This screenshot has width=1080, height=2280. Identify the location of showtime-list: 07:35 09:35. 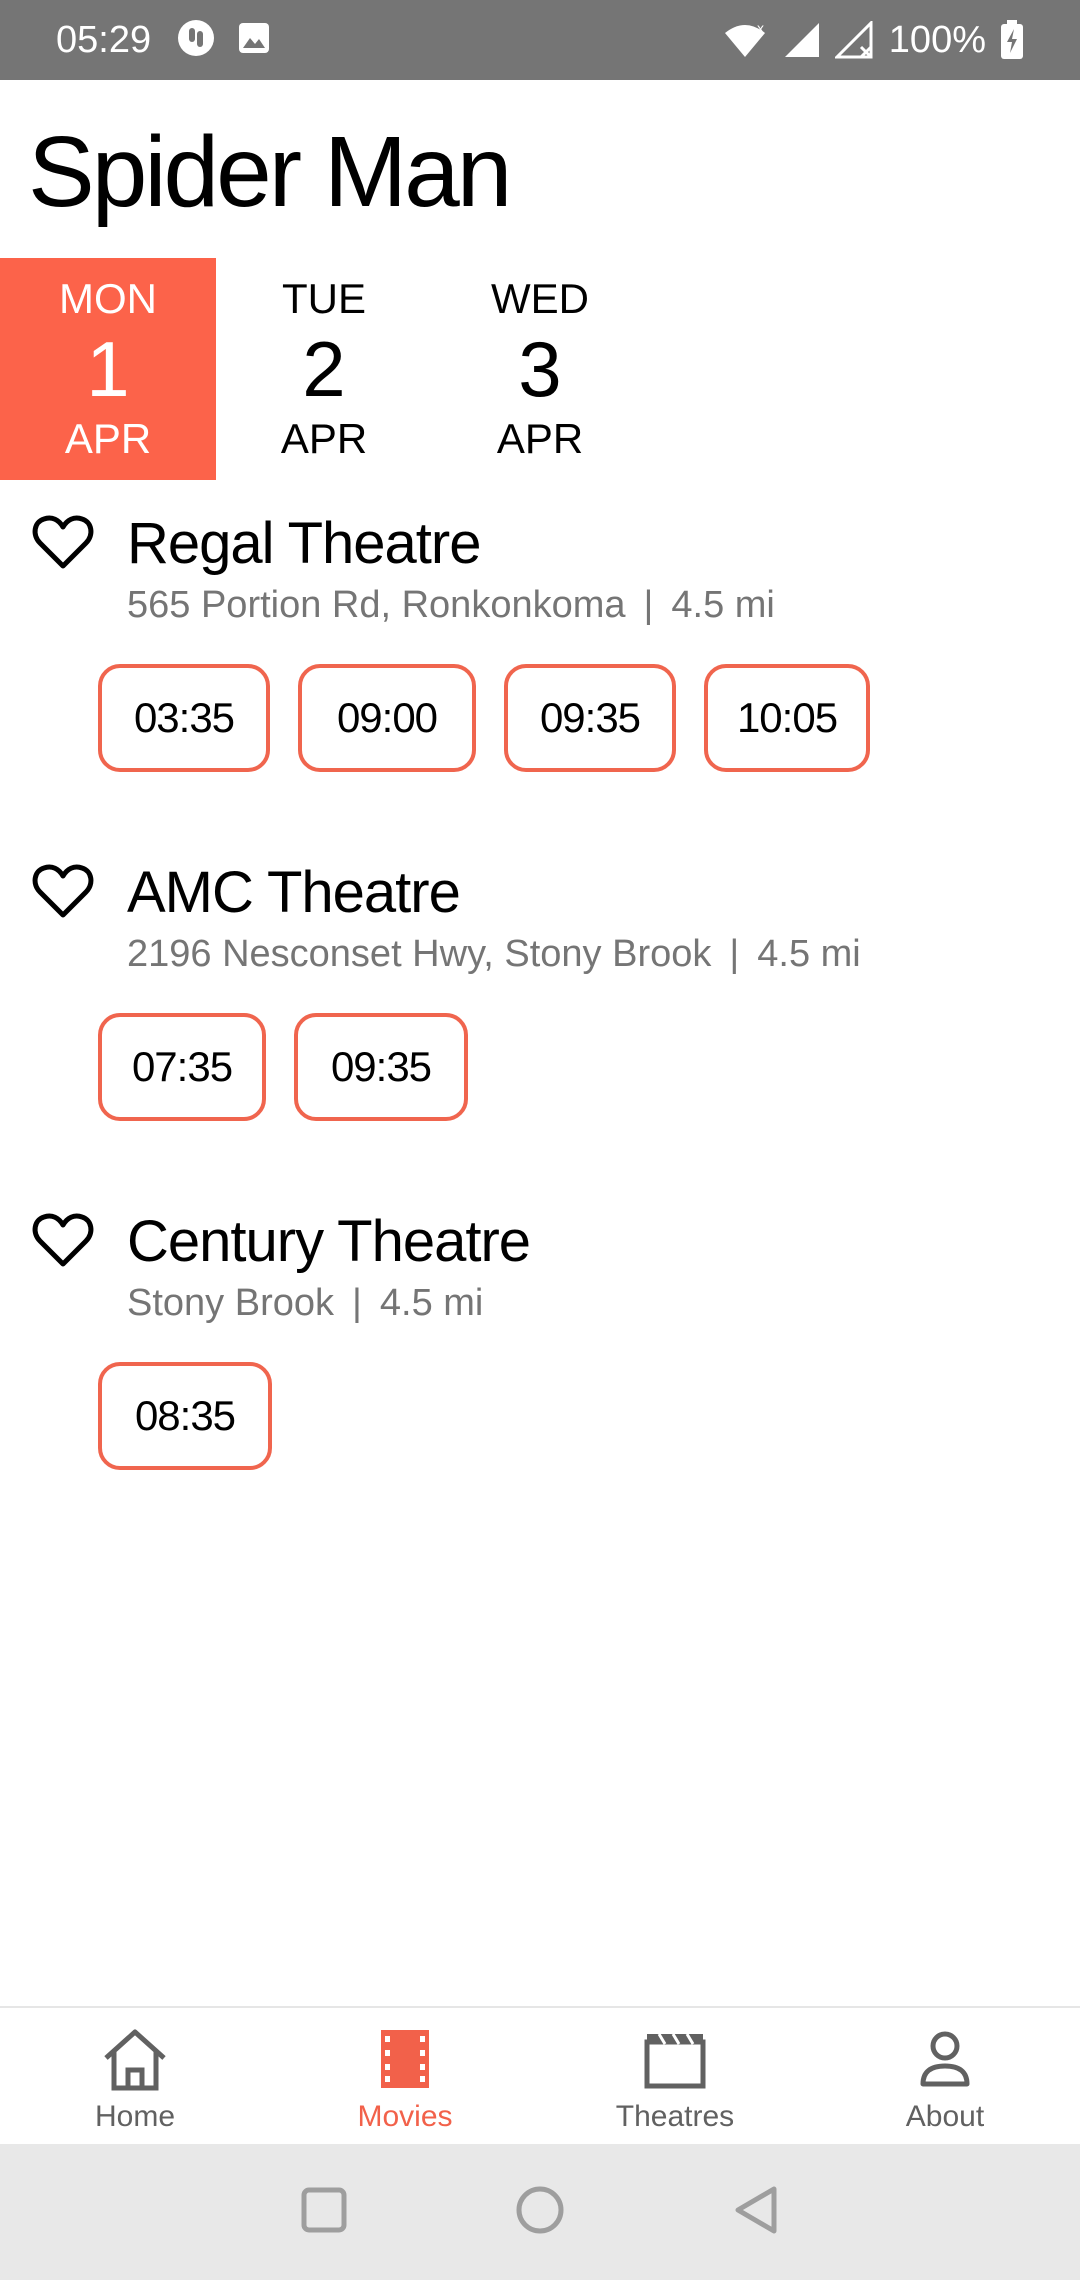
(283, 1067).